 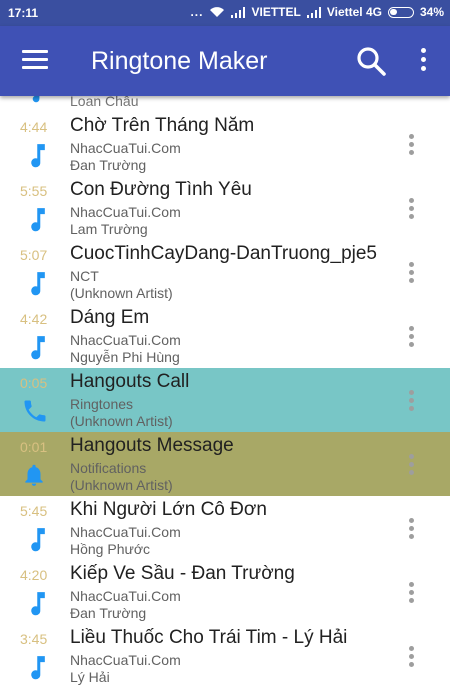 What do you see at coordinates (225, 104) in the screenshot?
I see `partial-list-item: Loan Châu` at bounding box center [225, 104].